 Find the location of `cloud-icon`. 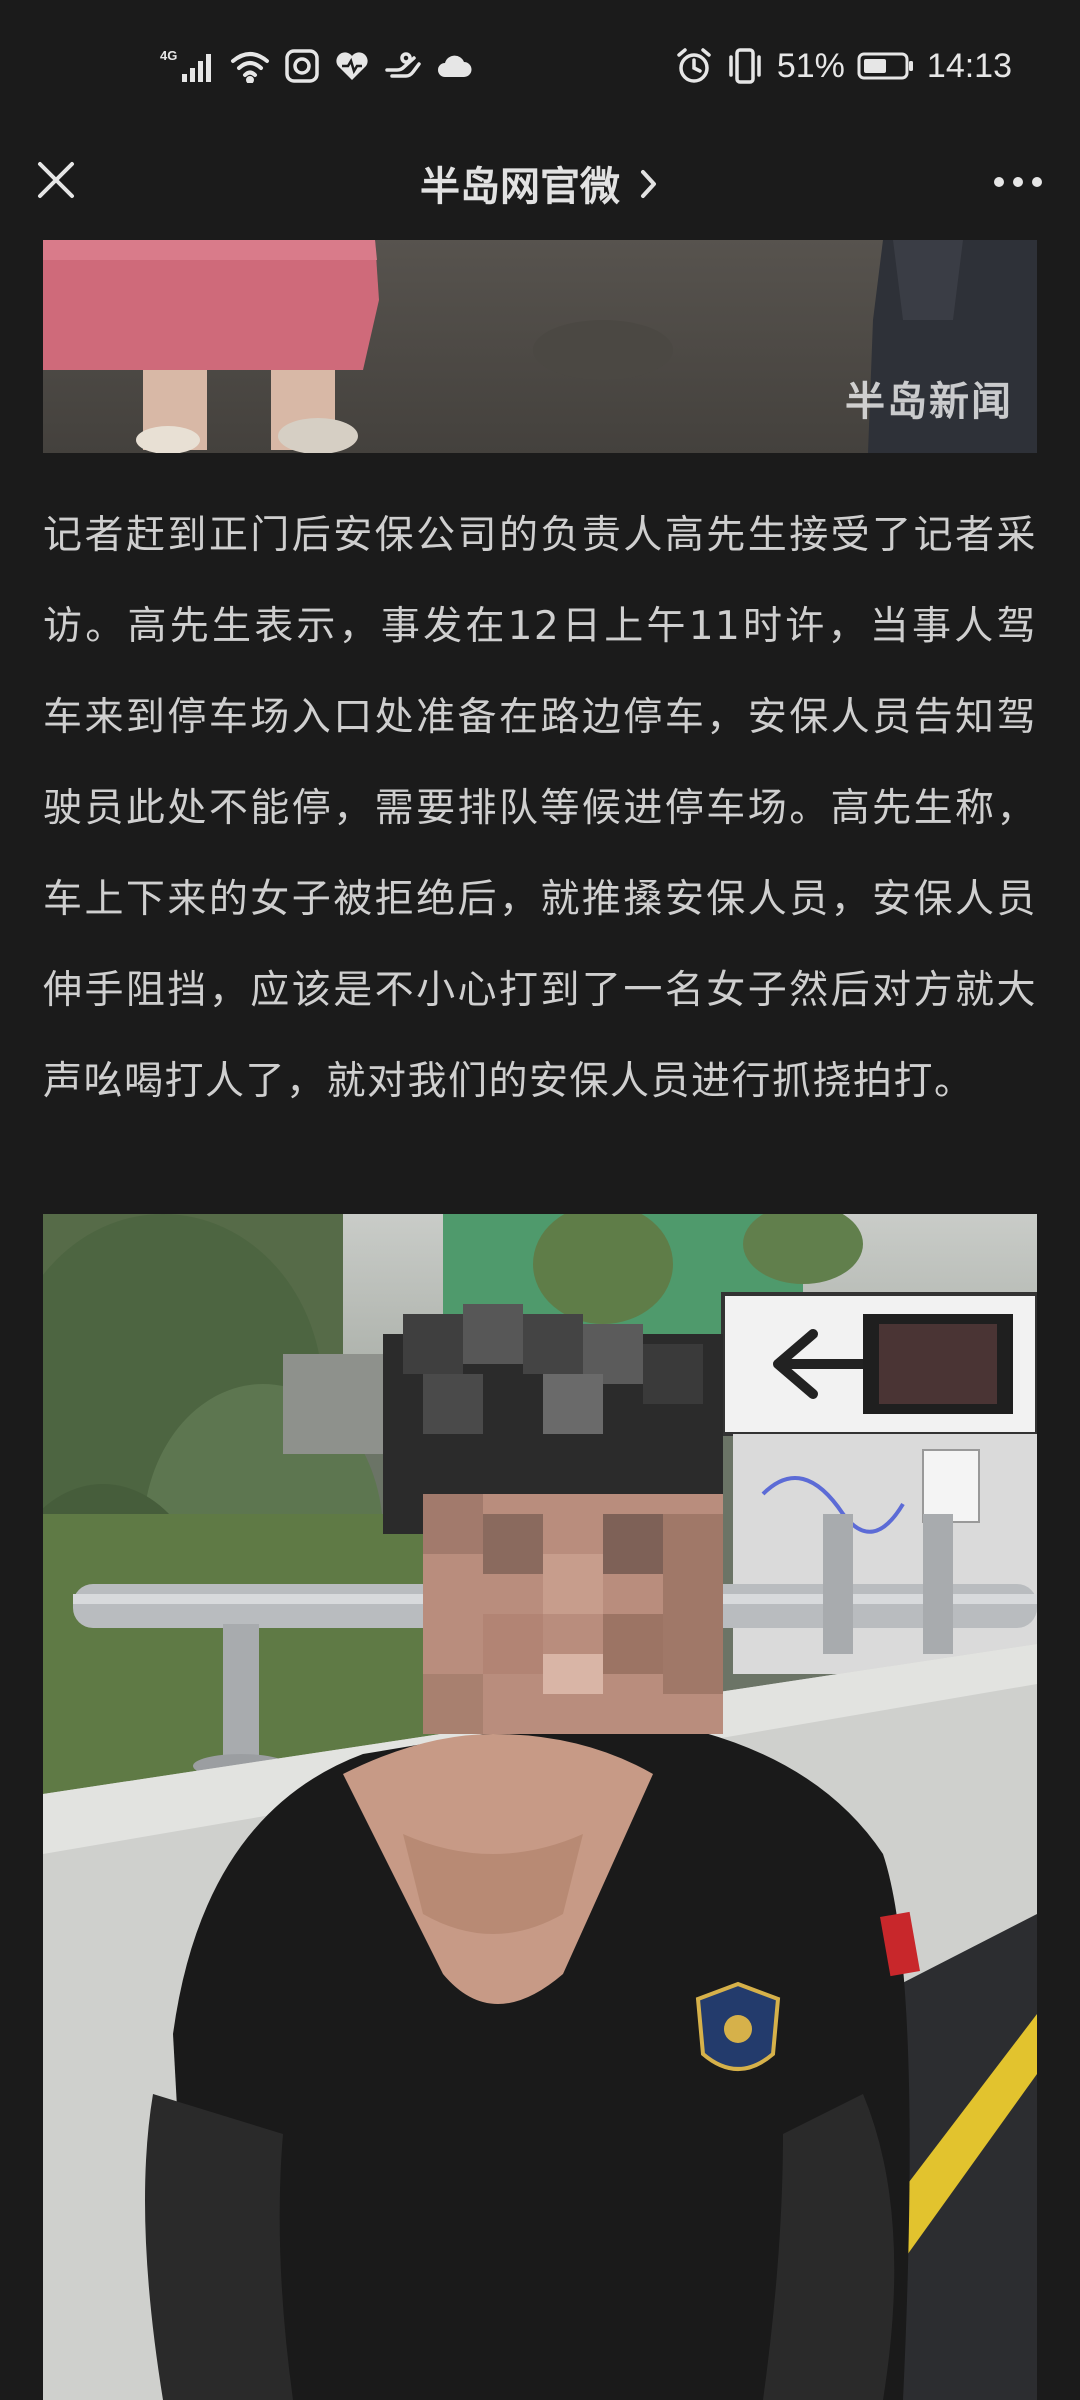

cloud-icon is located at coordinates (454, 66).